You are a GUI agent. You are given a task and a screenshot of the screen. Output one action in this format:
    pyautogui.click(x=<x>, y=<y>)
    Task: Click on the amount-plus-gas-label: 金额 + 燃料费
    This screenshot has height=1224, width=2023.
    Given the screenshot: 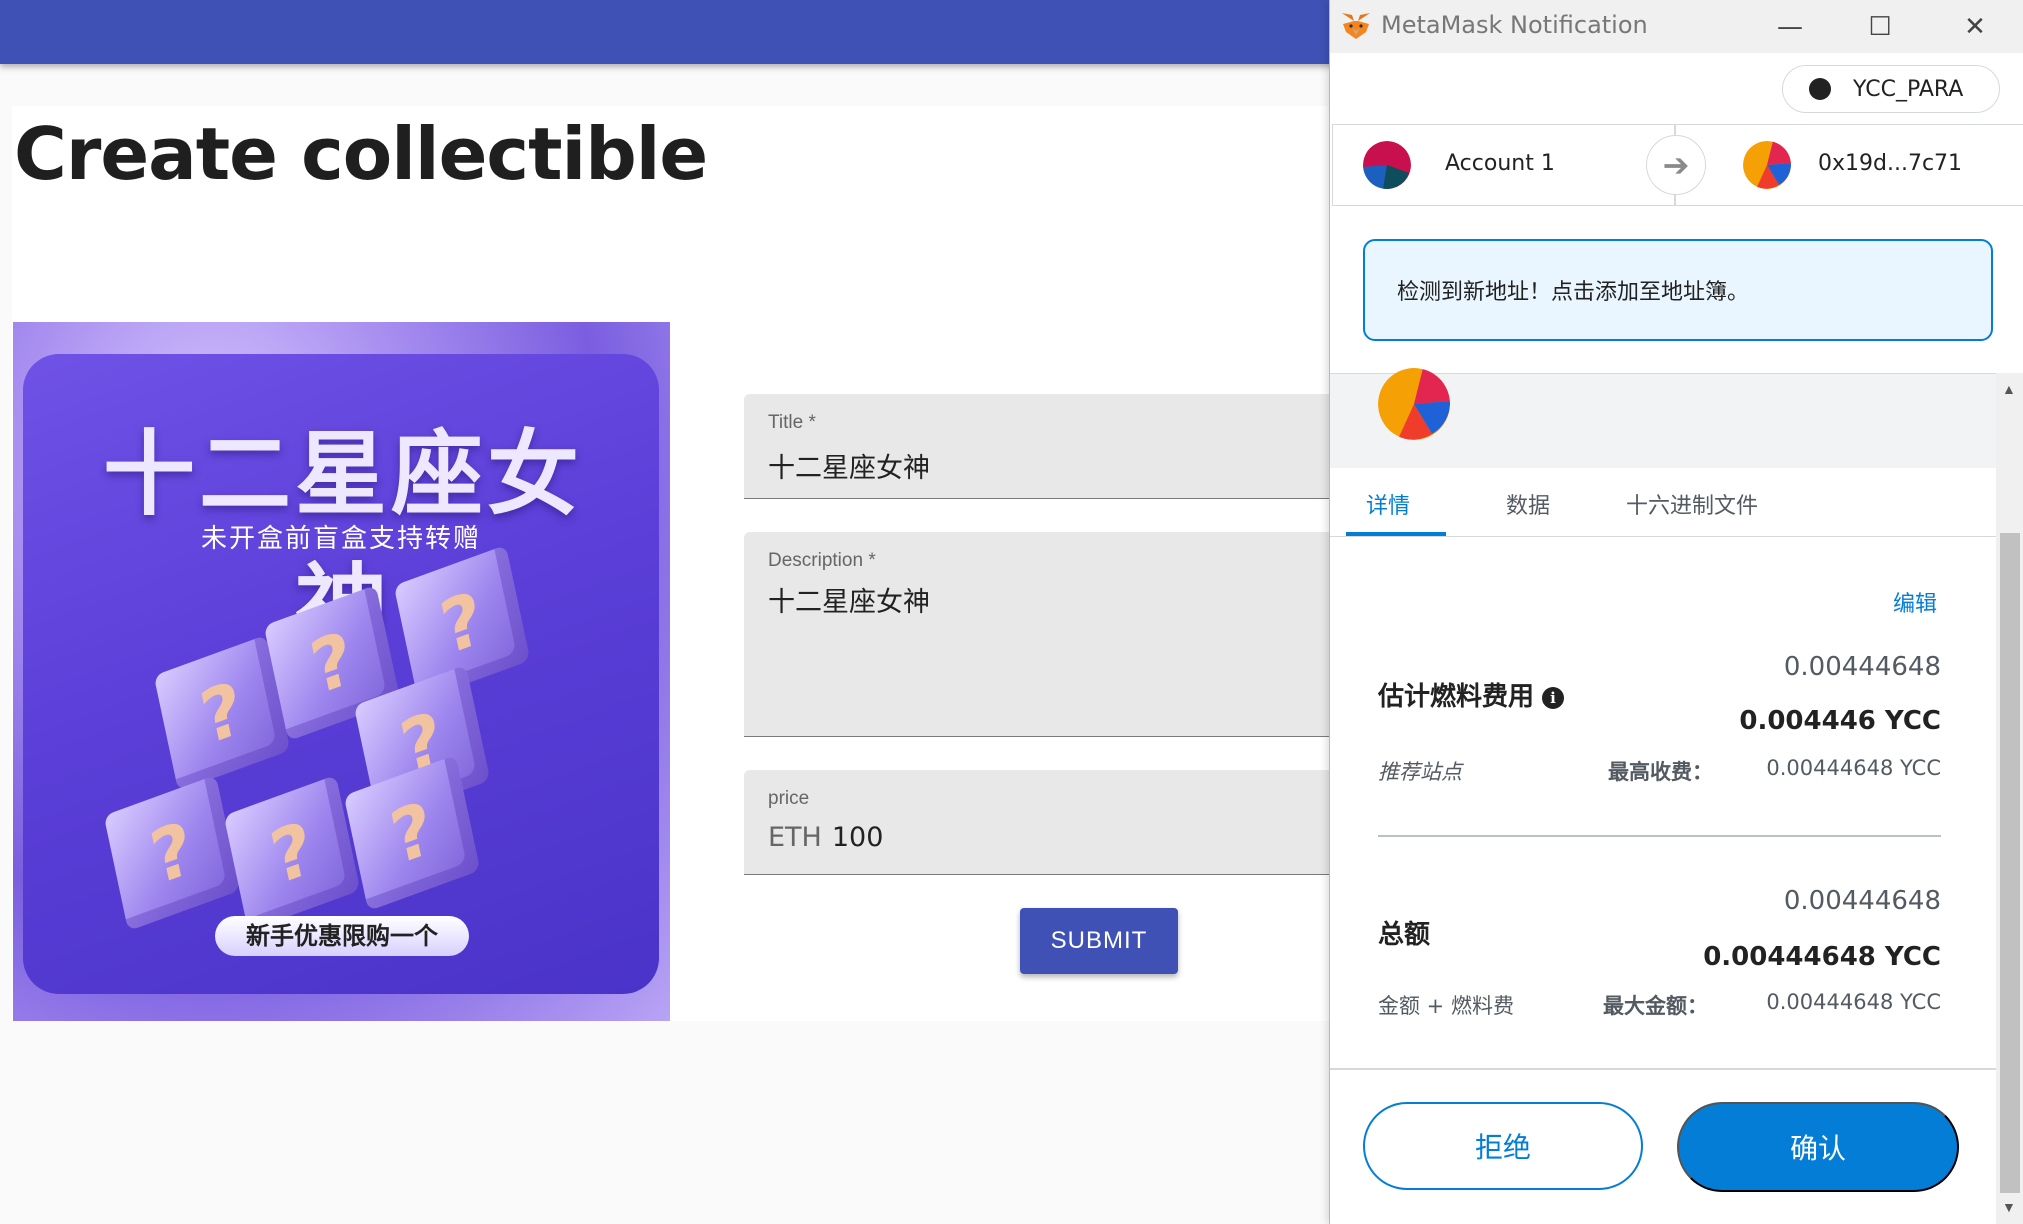 What is the action you would take?
    pyautogui.click(x=1446, y=1006)
    